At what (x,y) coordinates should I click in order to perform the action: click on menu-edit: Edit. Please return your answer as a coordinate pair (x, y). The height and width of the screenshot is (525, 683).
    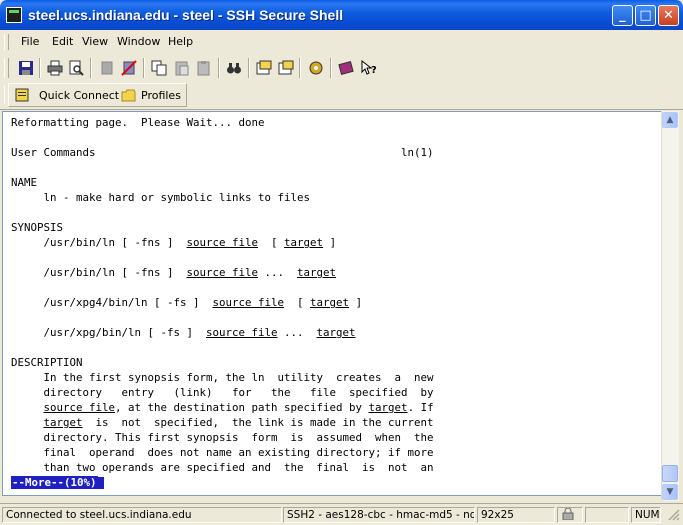
    Looking at the image, I should click on (62, 41).